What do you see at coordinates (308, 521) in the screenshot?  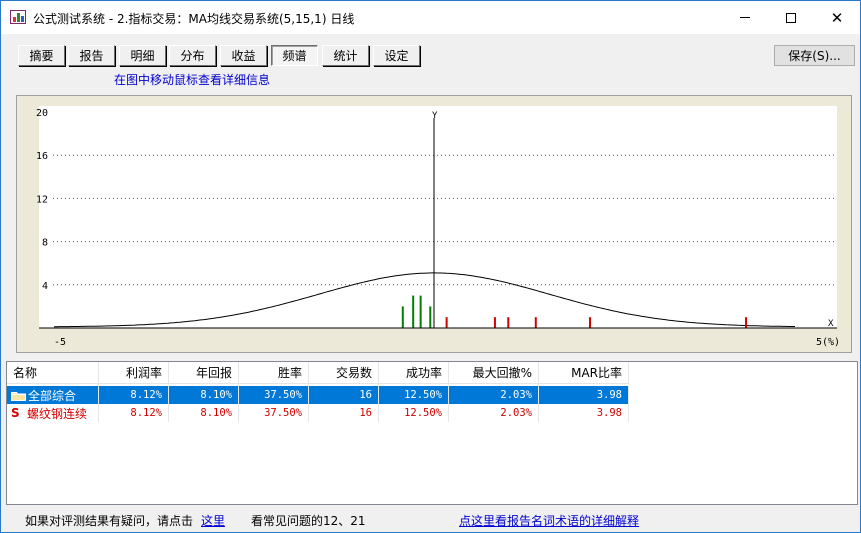 I see `faq-text: 看常见问题的12、21` at bounding box center [308, 521].